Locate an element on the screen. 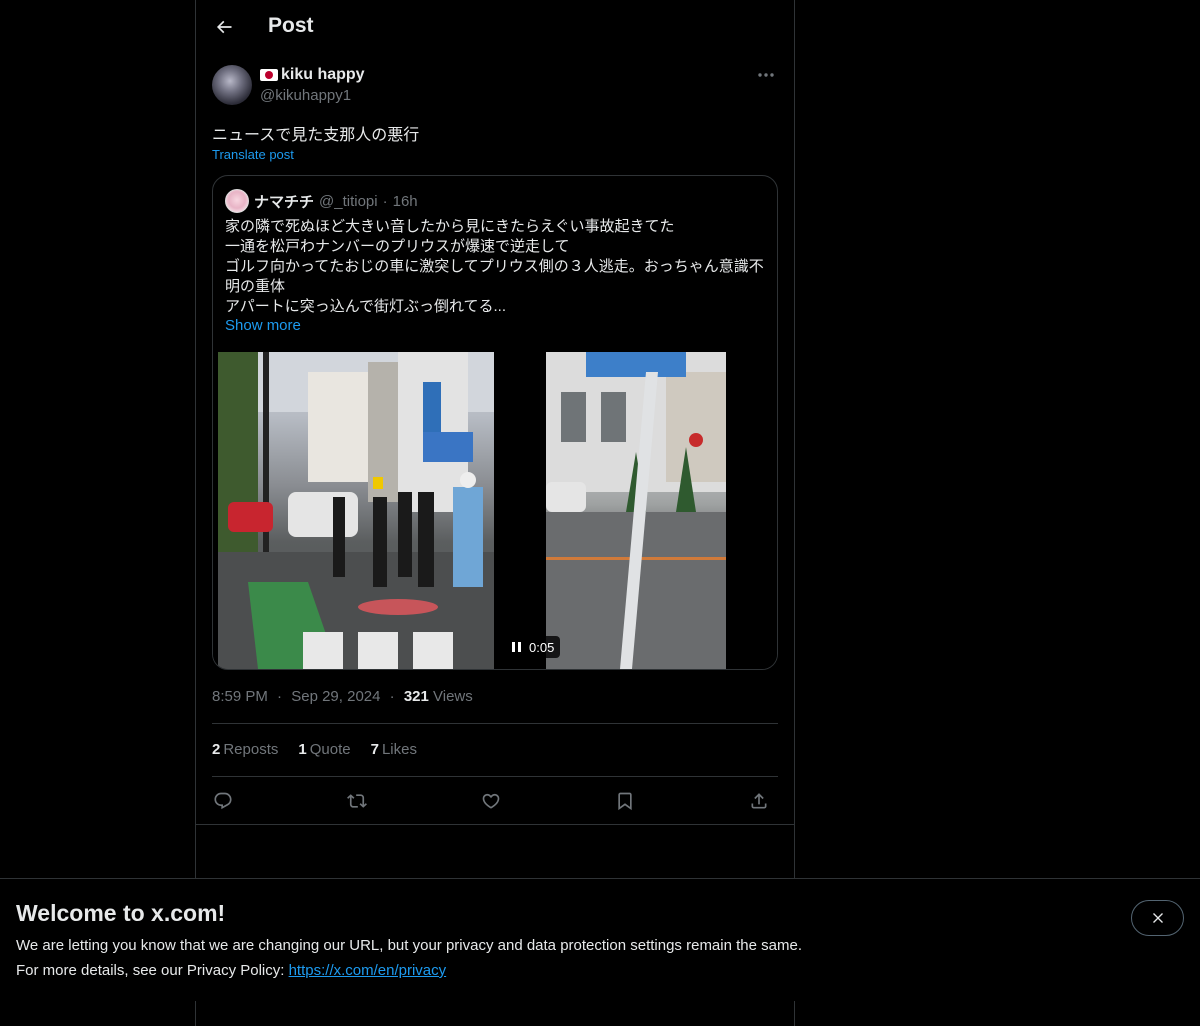  video-frame-right is located at coordinates (636, 510).